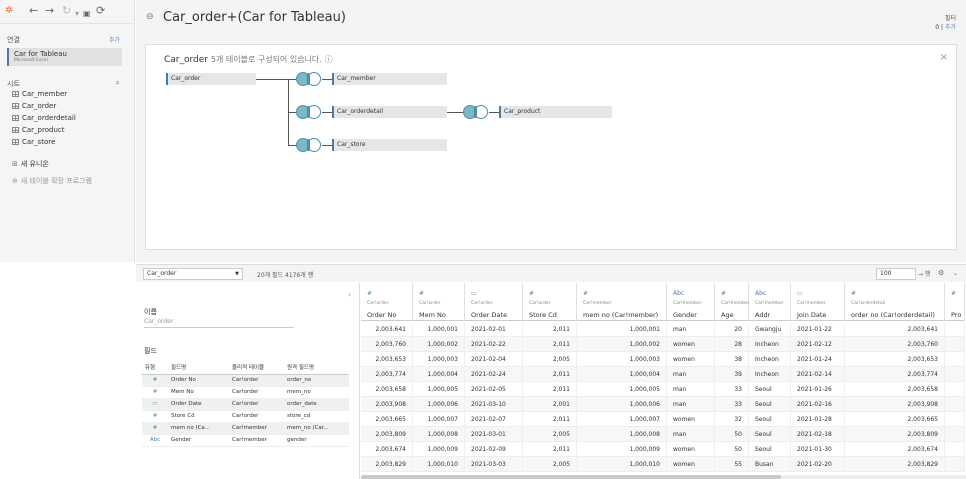  I want to click on grid-cell: 1,000,007, so click(622, 419).